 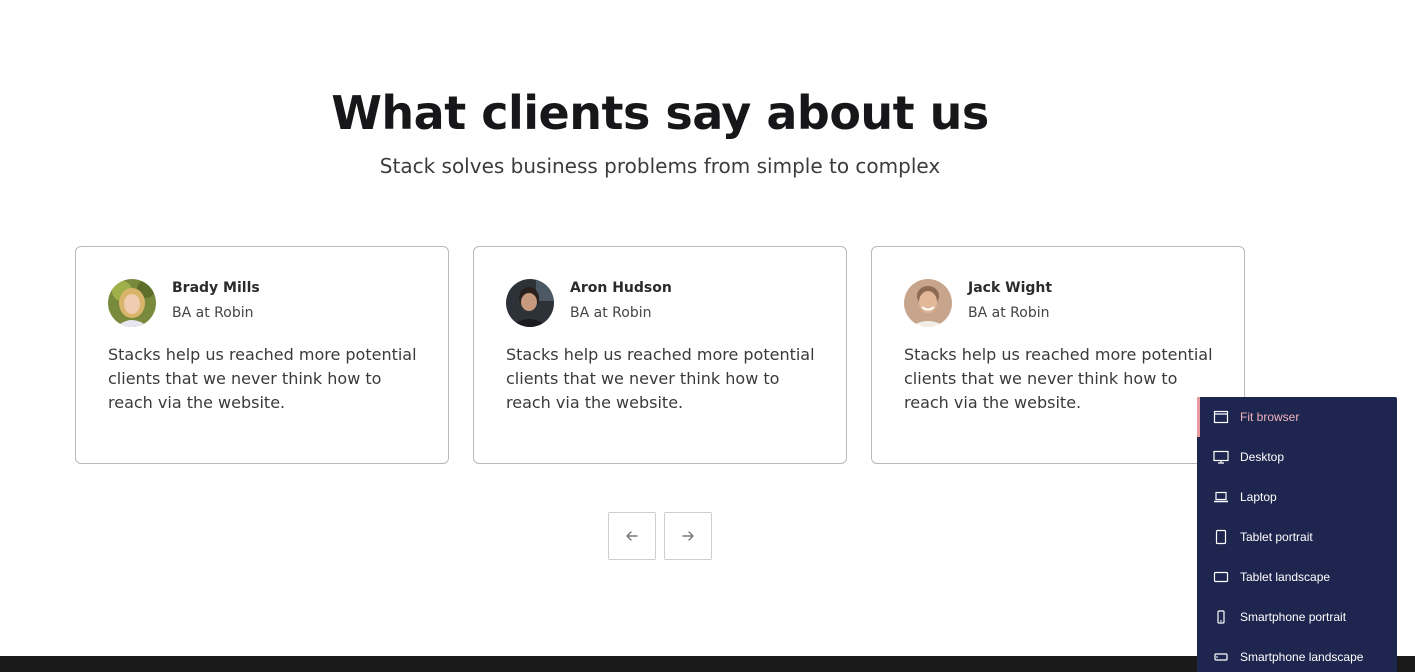 What do you see at coordinates (1297, 497) in the screenshot?
I see `device-option-laptop: Laptop` at bounding box center [1297, 497].